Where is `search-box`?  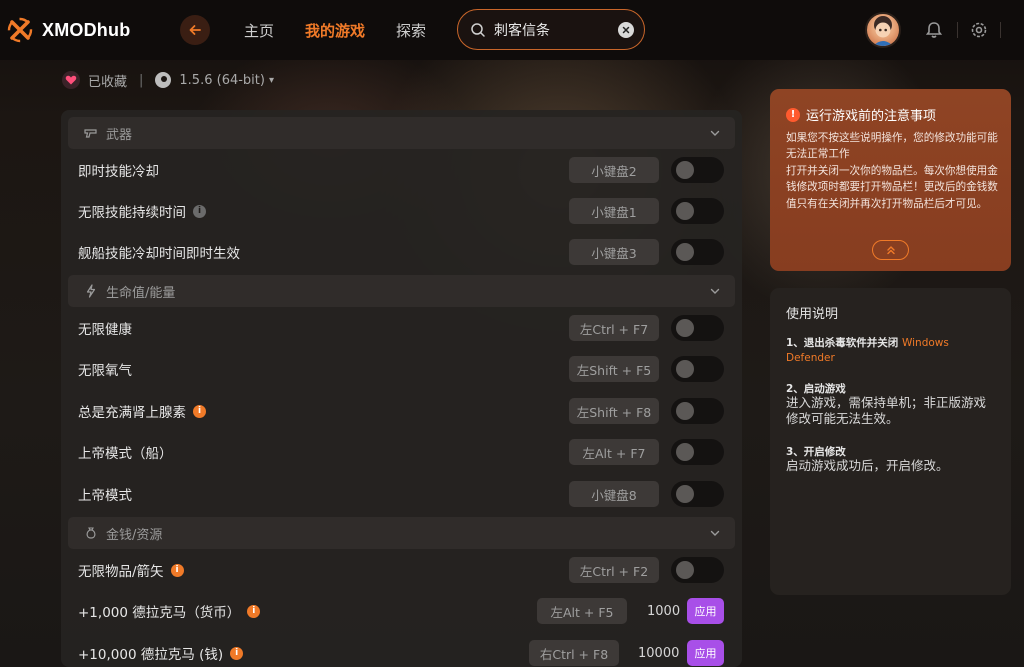 search-box is located at coordinates (551, 29).